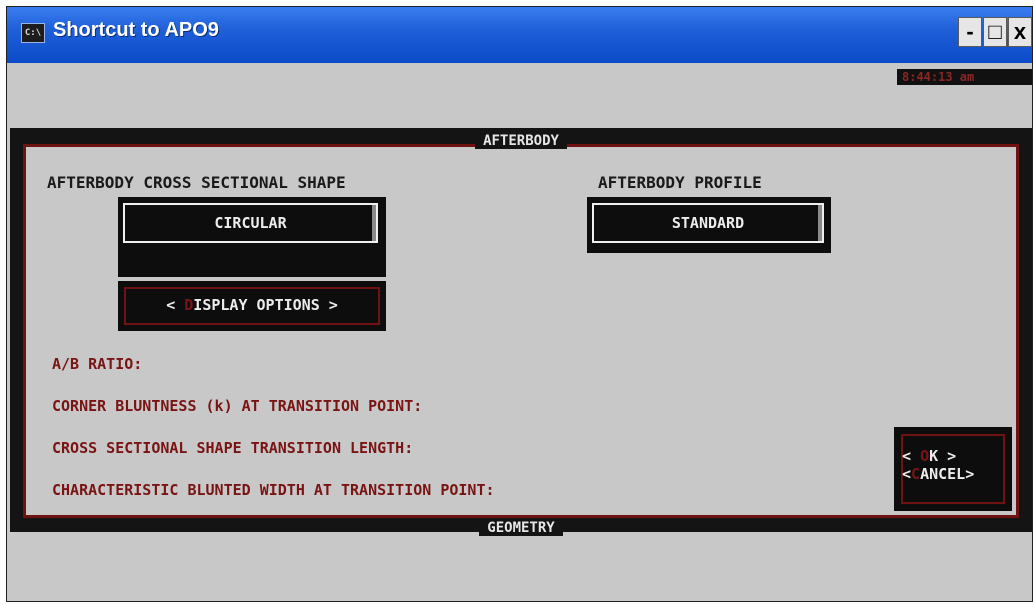 Image resolution: width=1033 pixels, height=605 pixels. I want to click on title-bar: C:\ Shortcut to APO9 - □ x, so click(519, 35).